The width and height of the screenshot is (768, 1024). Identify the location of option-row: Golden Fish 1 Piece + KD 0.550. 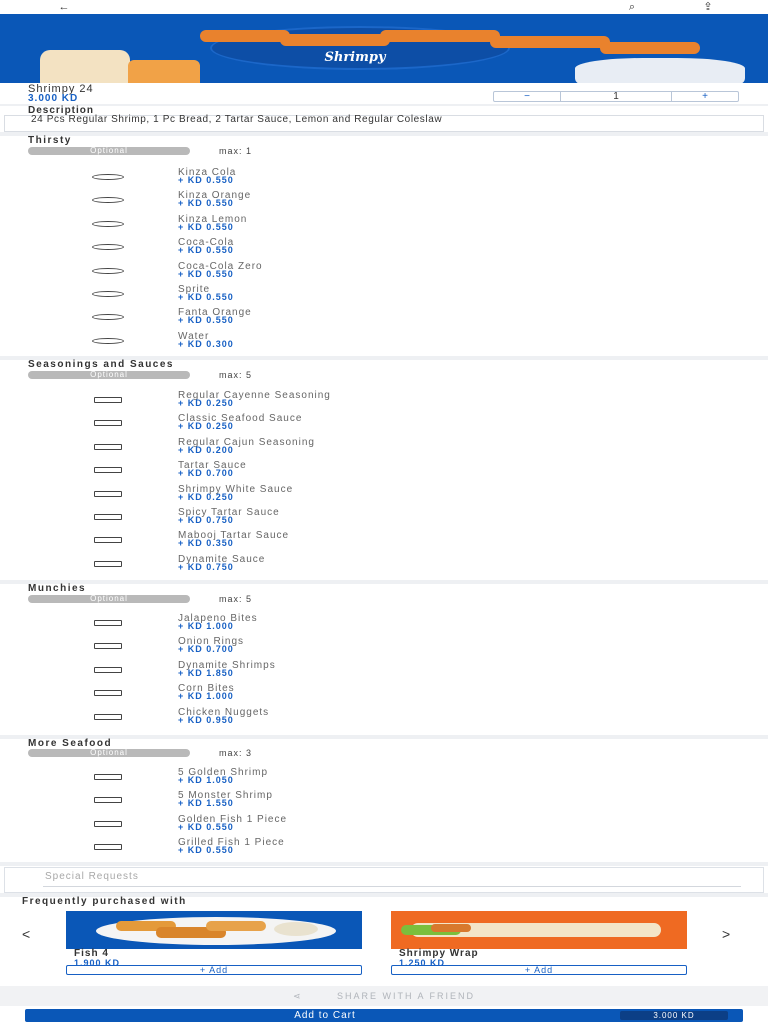
(384, 824).